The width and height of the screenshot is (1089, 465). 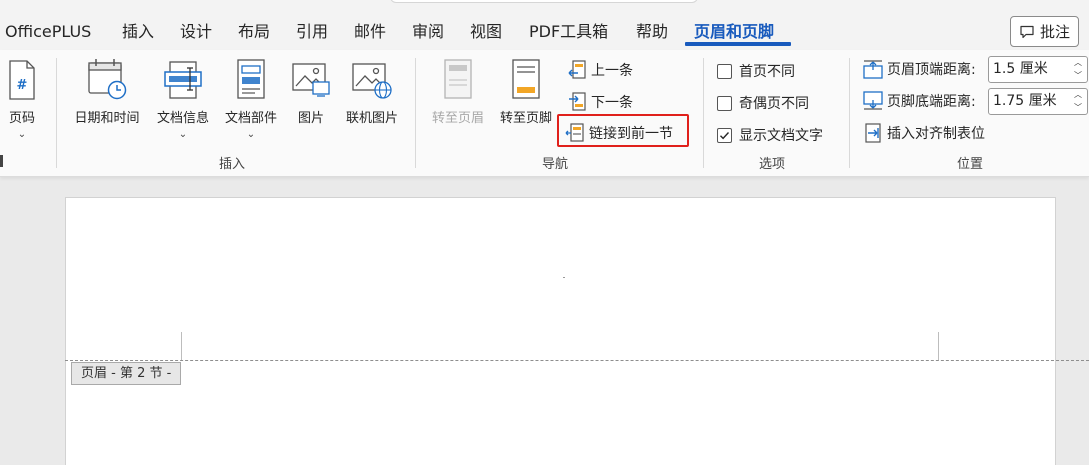 I want to click on tab-pdf-toolbox: PDF工具箱, so click(x=568, y=32).